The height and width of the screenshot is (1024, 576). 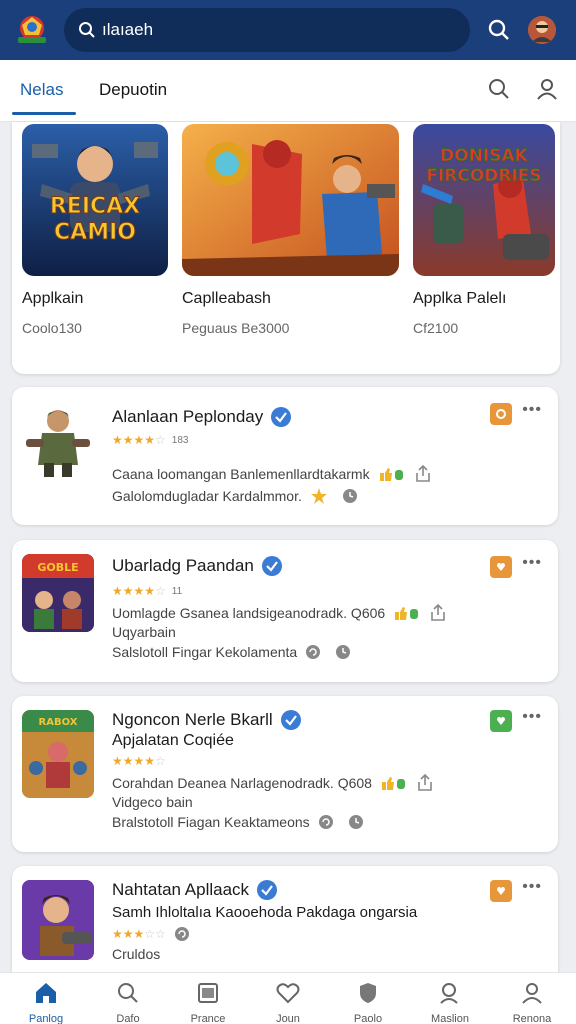 I want to click on meta-line: Salslotoll Fingar Kekolamenta, so click(x=205, y=652).